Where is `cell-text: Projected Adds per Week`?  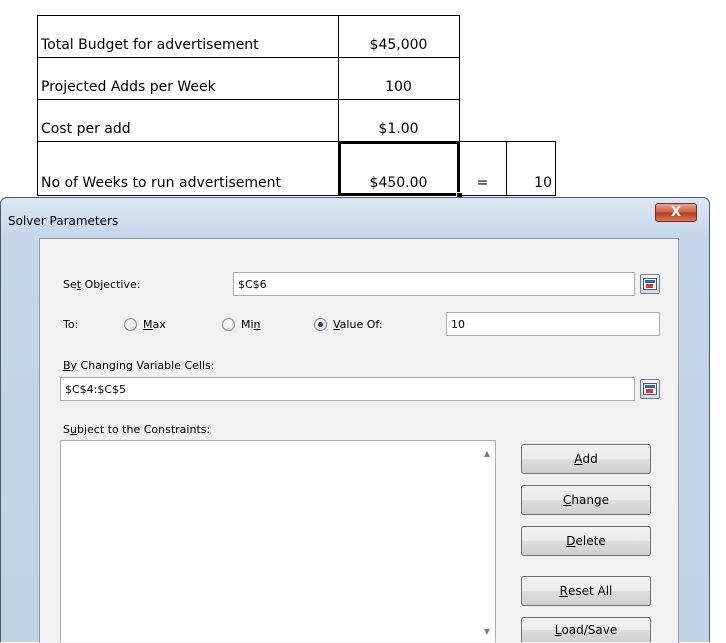 cell-text: Projected Adds per Week is located at coordinates (128, 87).